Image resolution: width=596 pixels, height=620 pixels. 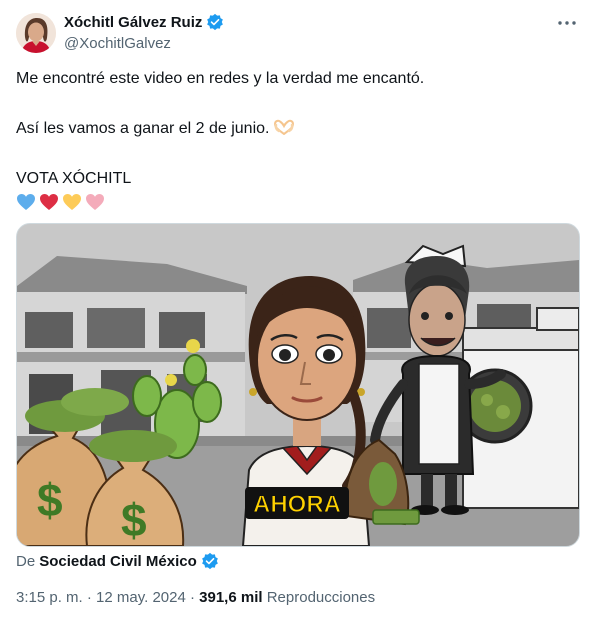 What do you see at coordinates (518, 408) in the screenshot?
I see `washing-machine` at bounding box center [518, 408].